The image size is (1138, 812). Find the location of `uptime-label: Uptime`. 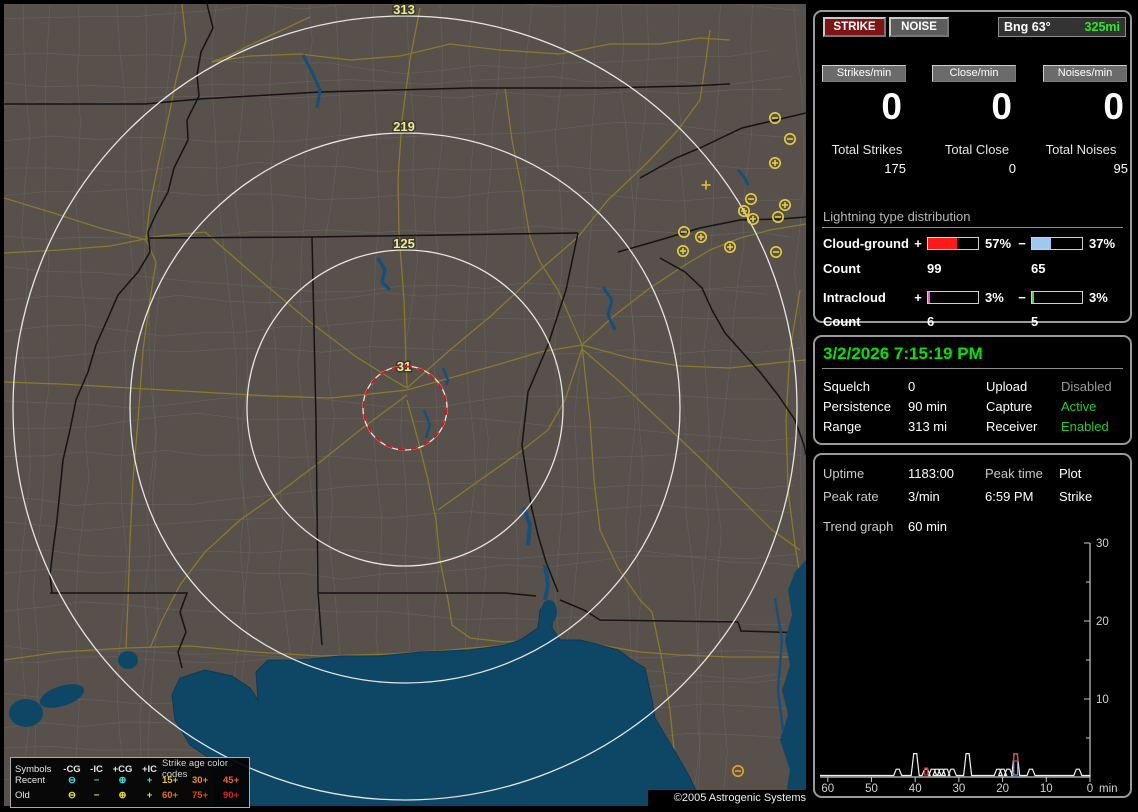

uptime-label: Uptime is located at coordinates (844, 473).